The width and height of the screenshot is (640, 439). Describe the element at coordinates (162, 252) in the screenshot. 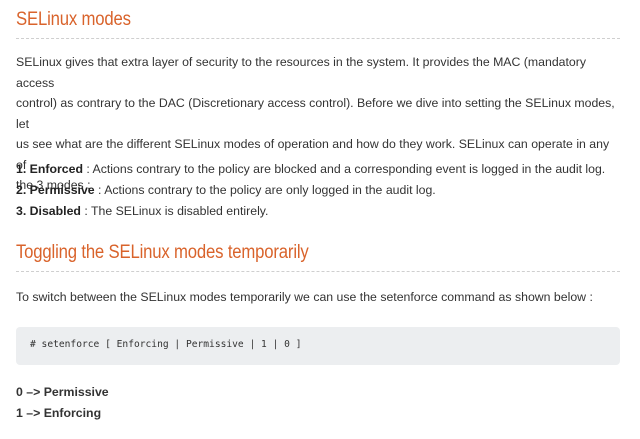

I see `section-heading-toggling: Toggling the SELinux modes temporarily` at that location.